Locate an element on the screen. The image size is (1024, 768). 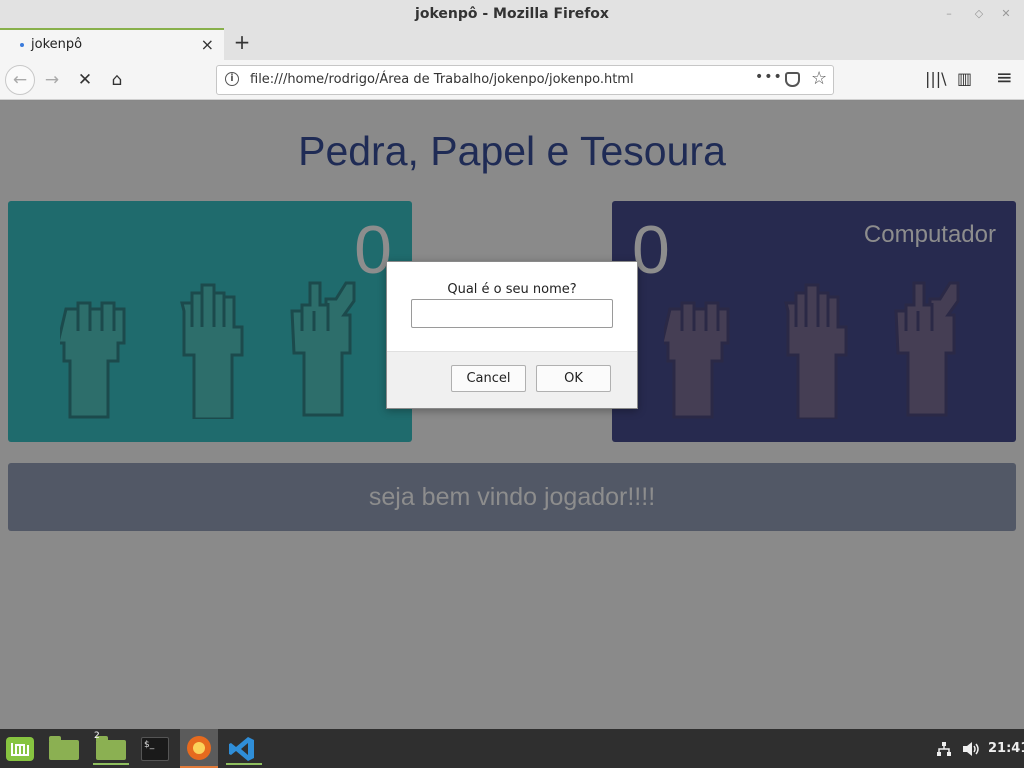
vscode-icon is located at coordinates (241, 749).